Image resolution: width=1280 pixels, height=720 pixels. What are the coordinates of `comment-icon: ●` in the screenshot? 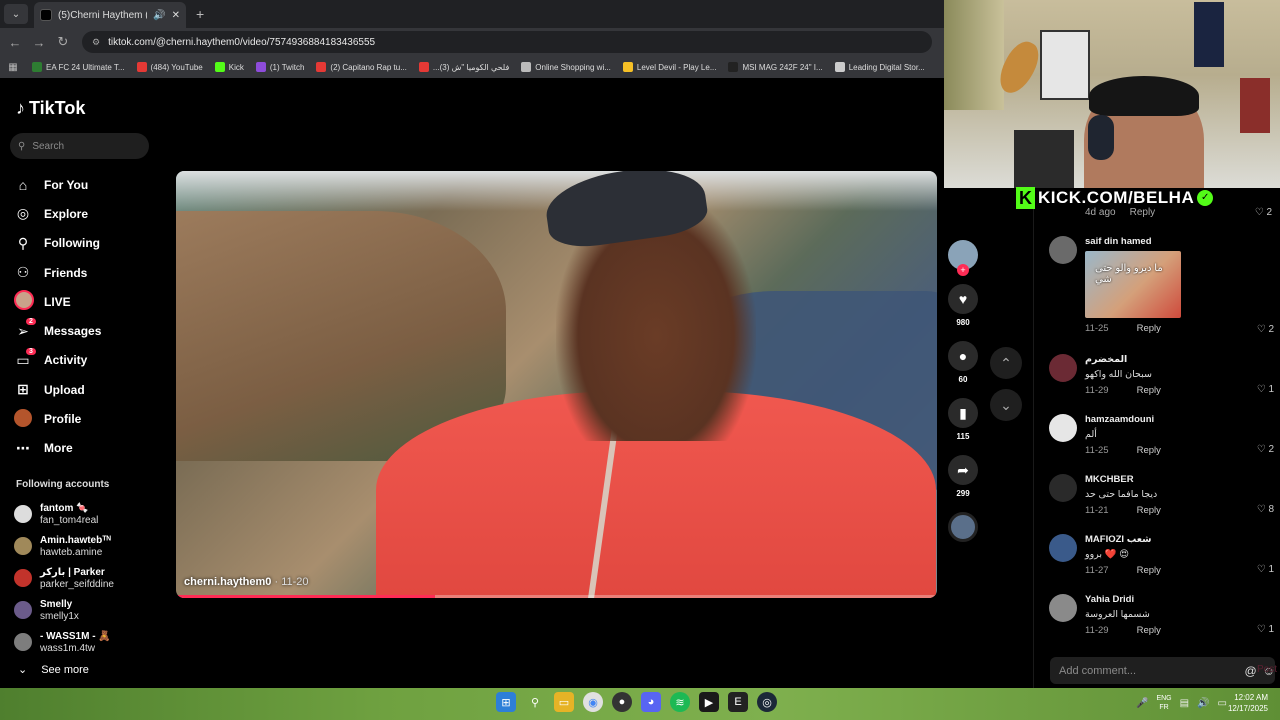 It's located at (963, 356).